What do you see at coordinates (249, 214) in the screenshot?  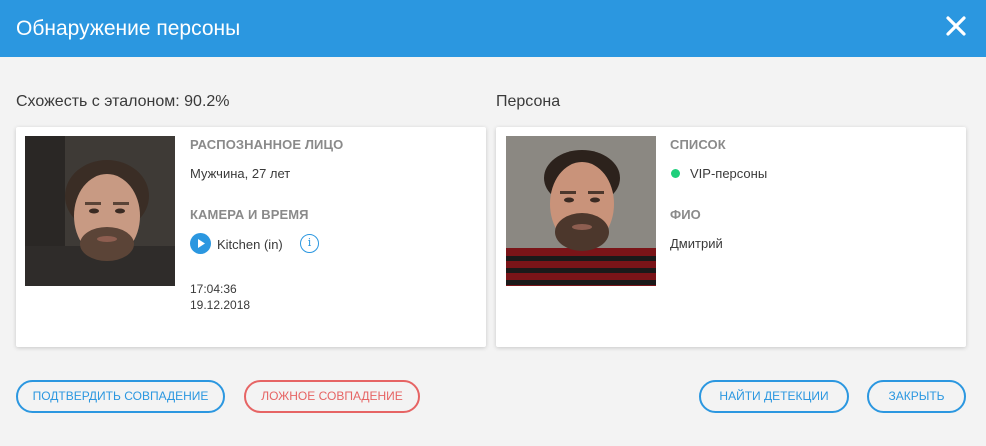 I see `camera-time-label: КАМЕРА И ВРЕМЯ` at bounding box center [249, 214].